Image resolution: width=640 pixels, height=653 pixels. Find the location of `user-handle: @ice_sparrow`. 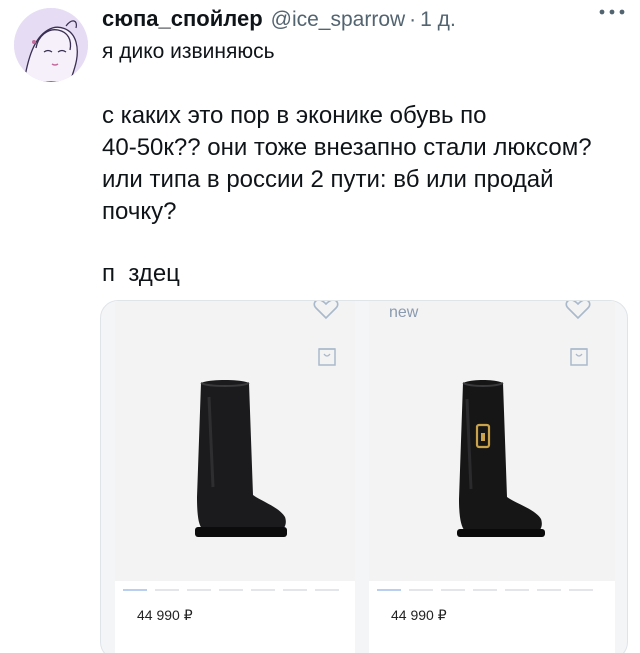

user-handle: @ice_sparrow is located at coordinates (338, 20).